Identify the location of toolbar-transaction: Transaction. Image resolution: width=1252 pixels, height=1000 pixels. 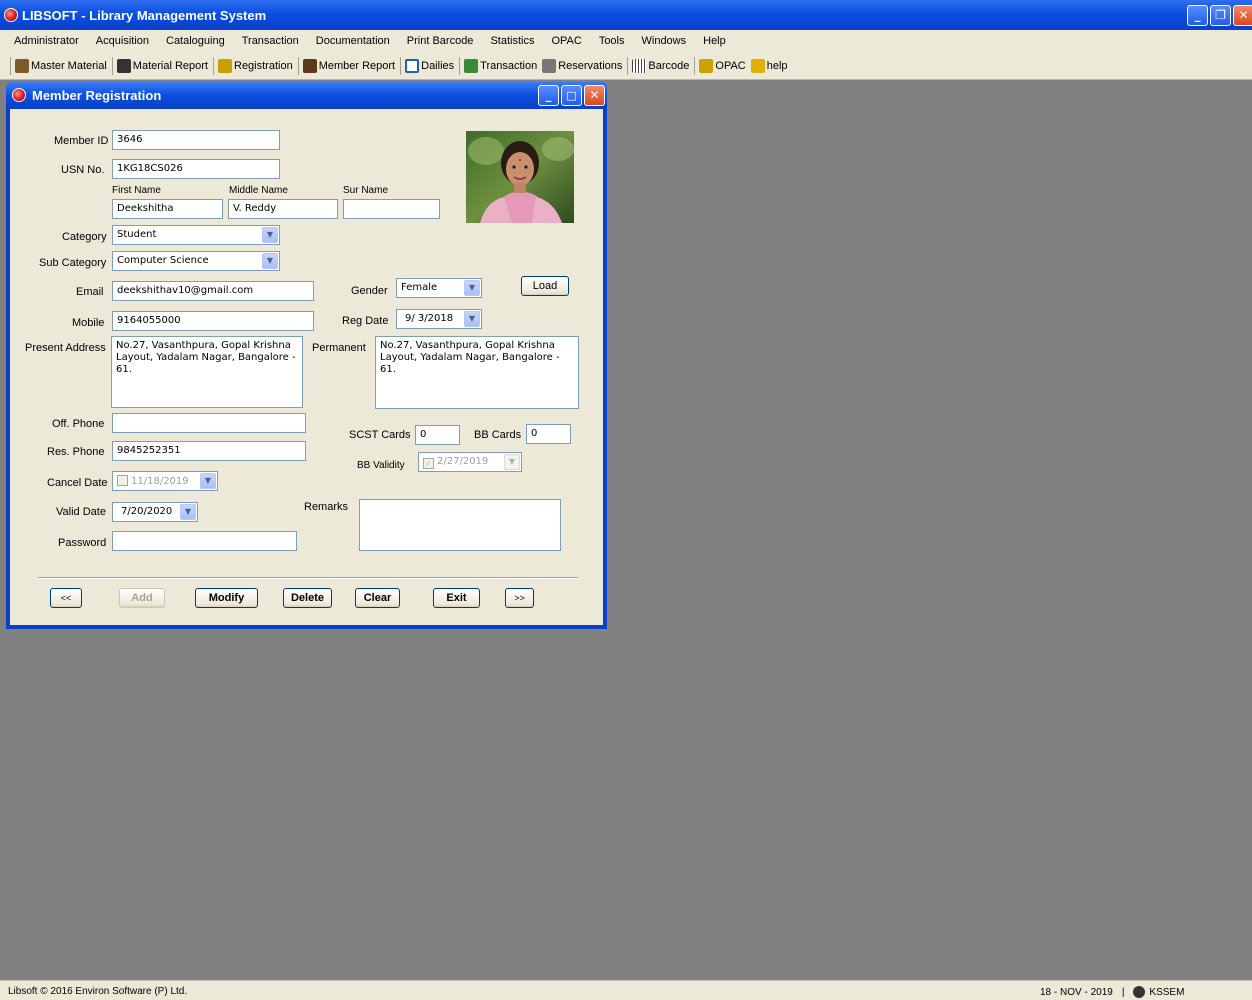
(500, 65).